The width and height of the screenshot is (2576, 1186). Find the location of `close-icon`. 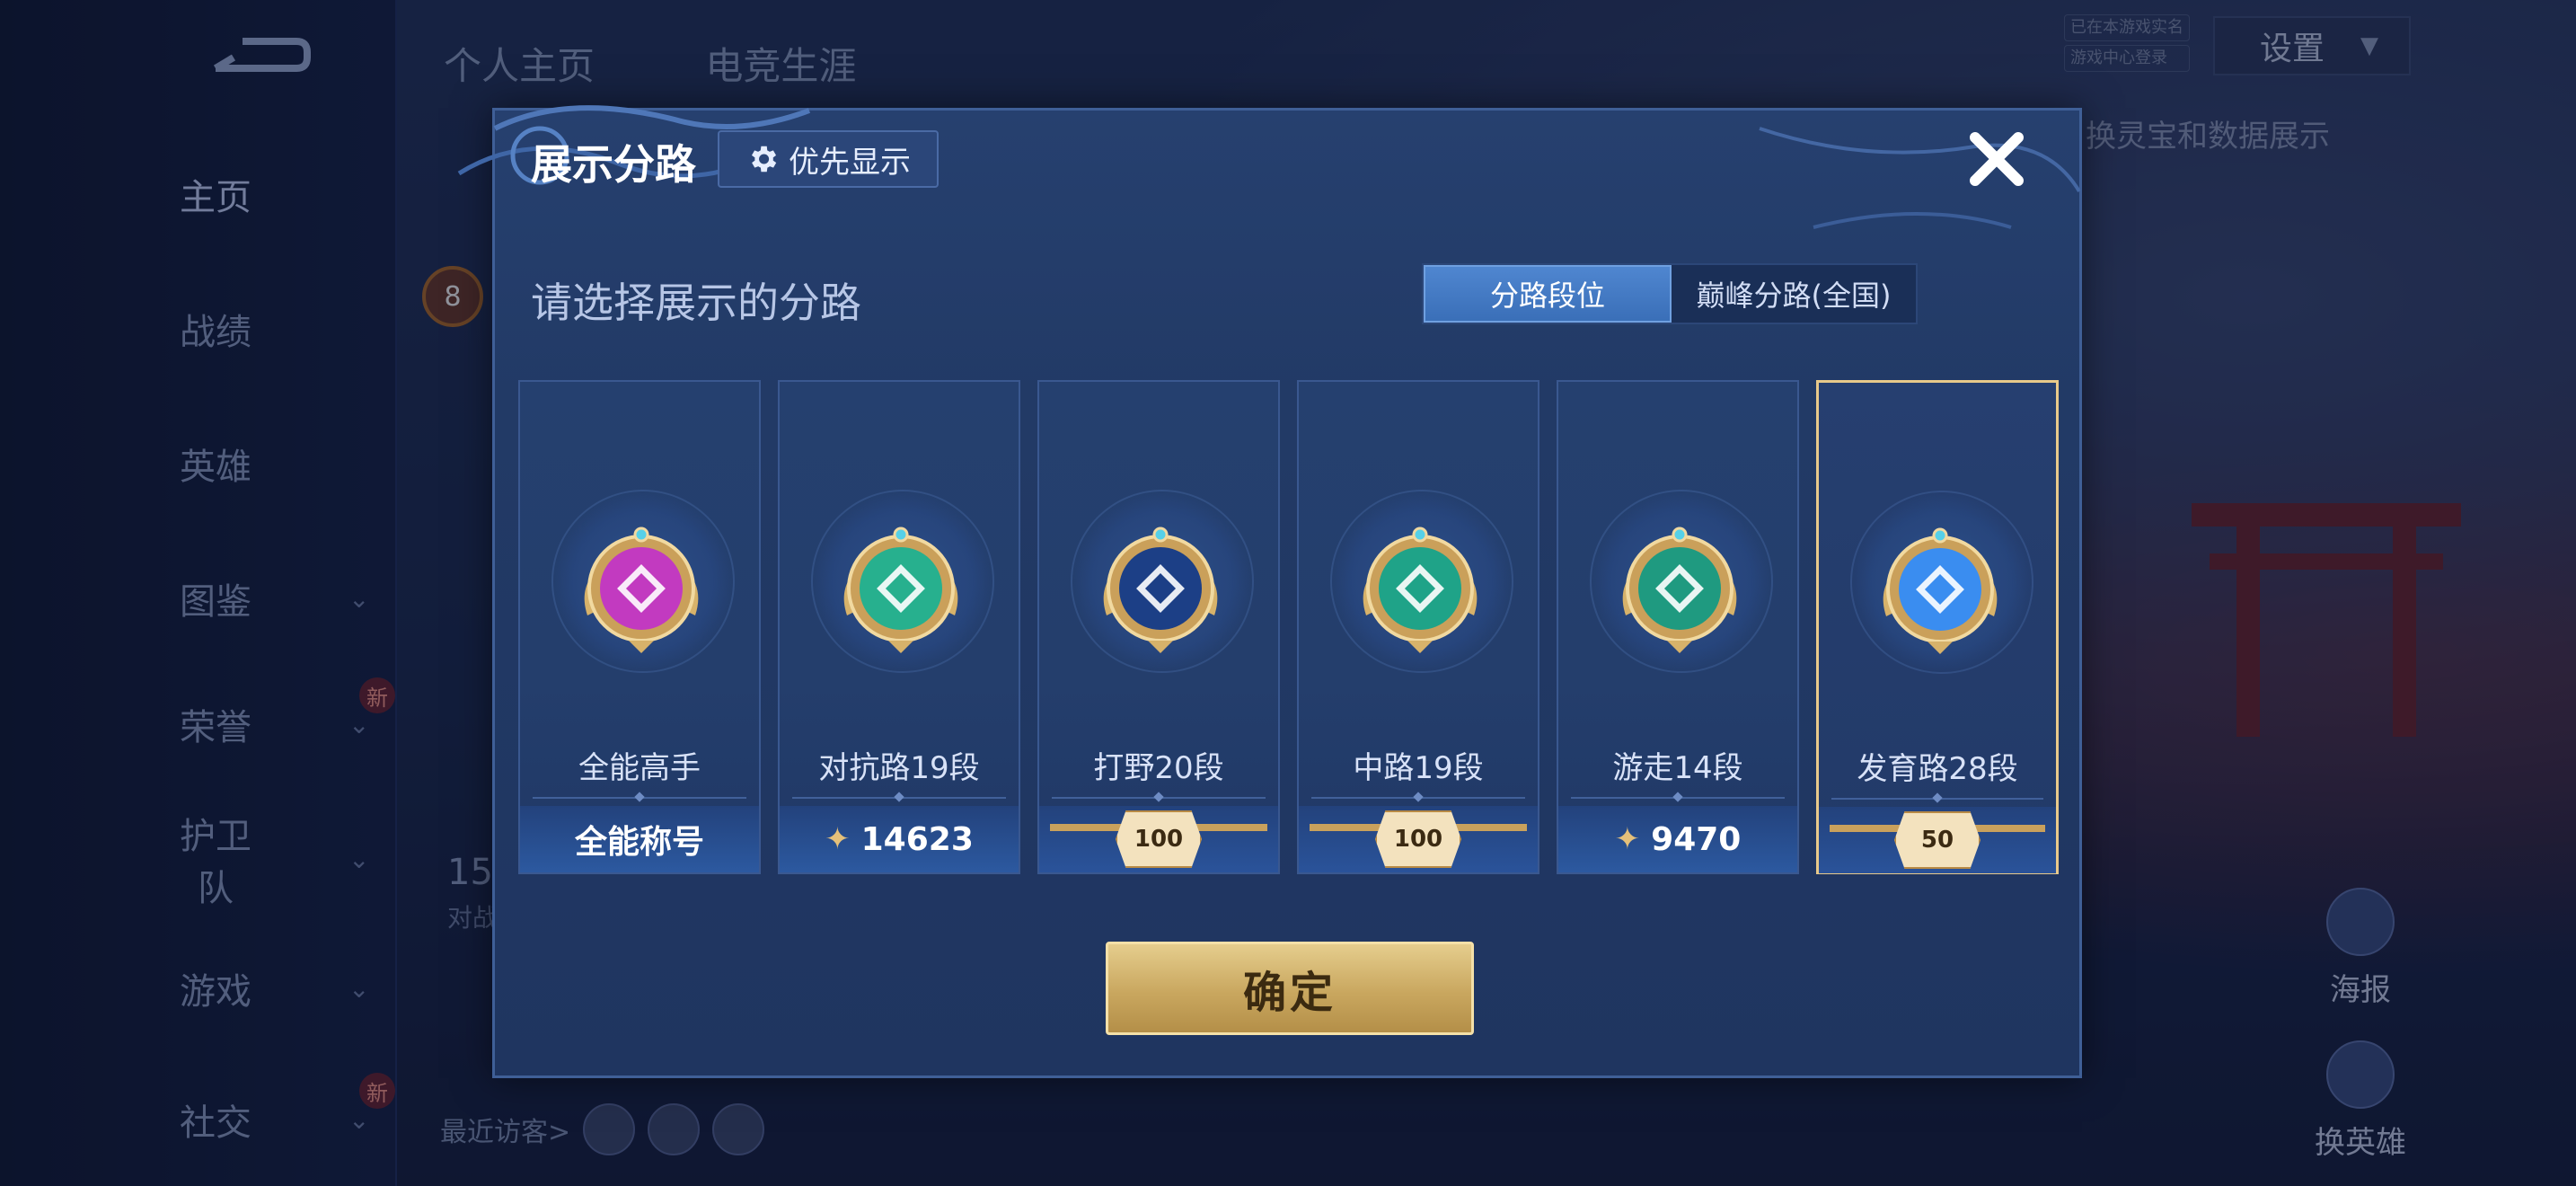

close-icon is located at coordinates (1997, 159).